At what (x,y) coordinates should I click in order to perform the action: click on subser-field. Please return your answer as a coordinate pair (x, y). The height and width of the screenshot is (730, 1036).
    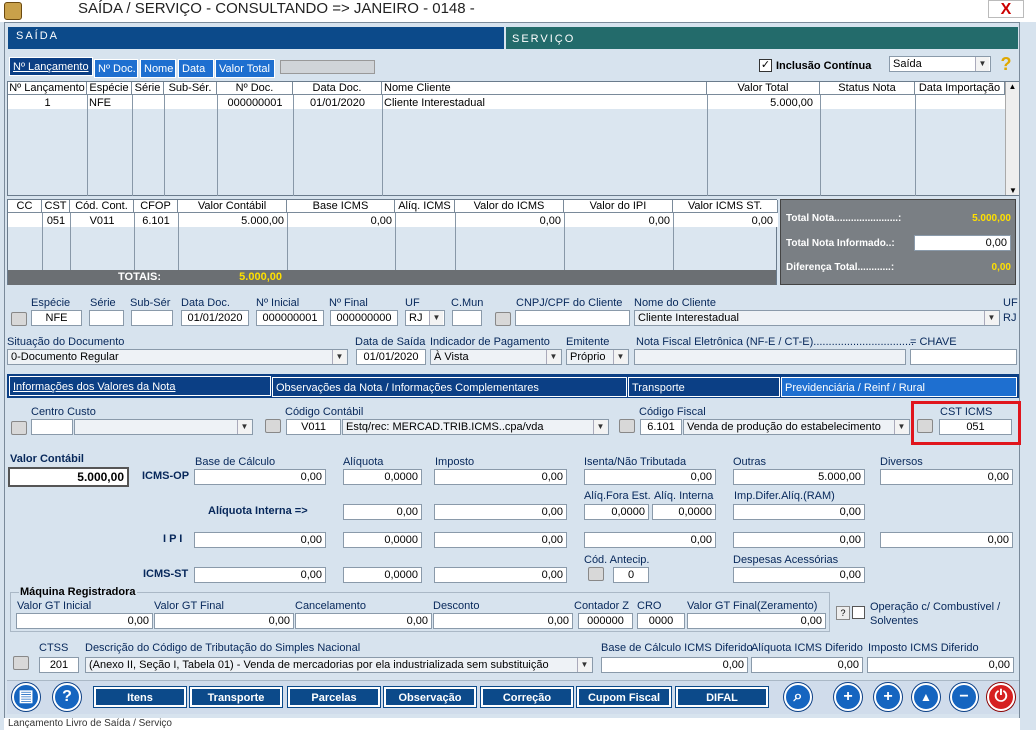
    Looking at the image, I should click on (152, 318).